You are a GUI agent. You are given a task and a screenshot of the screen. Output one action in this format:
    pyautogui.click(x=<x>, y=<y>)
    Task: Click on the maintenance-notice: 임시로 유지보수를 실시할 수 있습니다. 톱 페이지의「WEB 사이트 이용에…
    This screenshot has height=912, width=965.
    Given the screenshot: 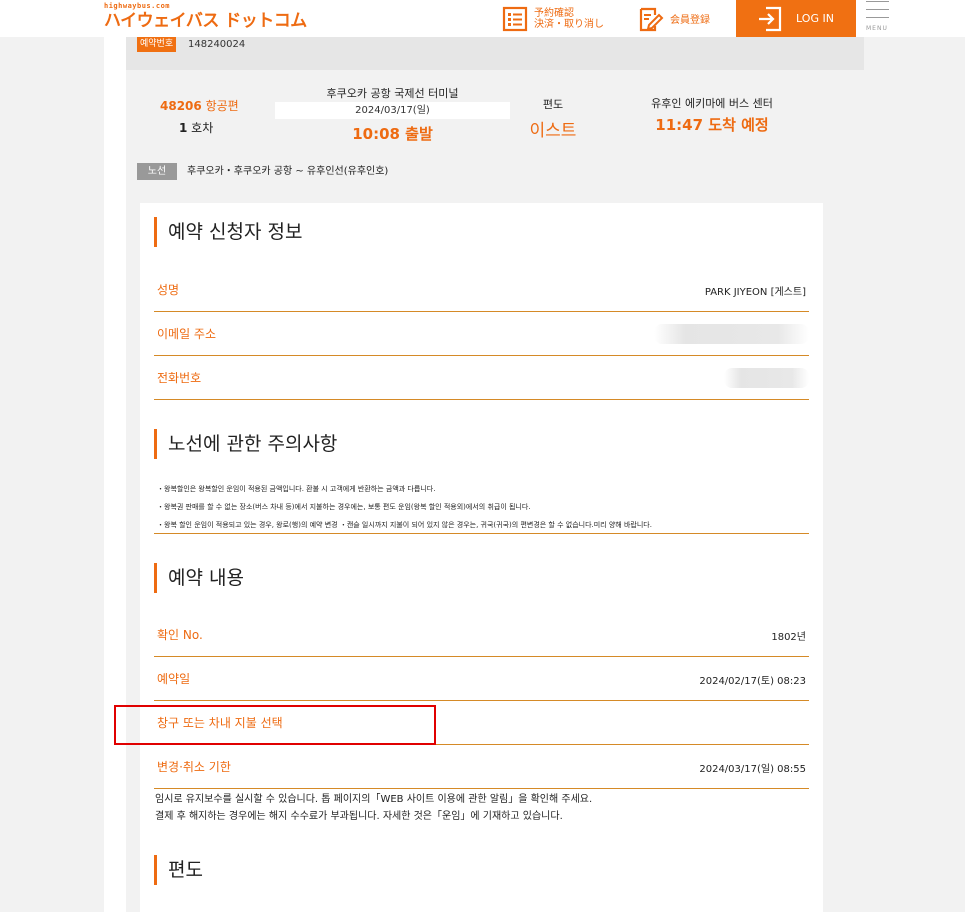 What is the action you would take?
    pyautogui.click(x=373, y=808)
    